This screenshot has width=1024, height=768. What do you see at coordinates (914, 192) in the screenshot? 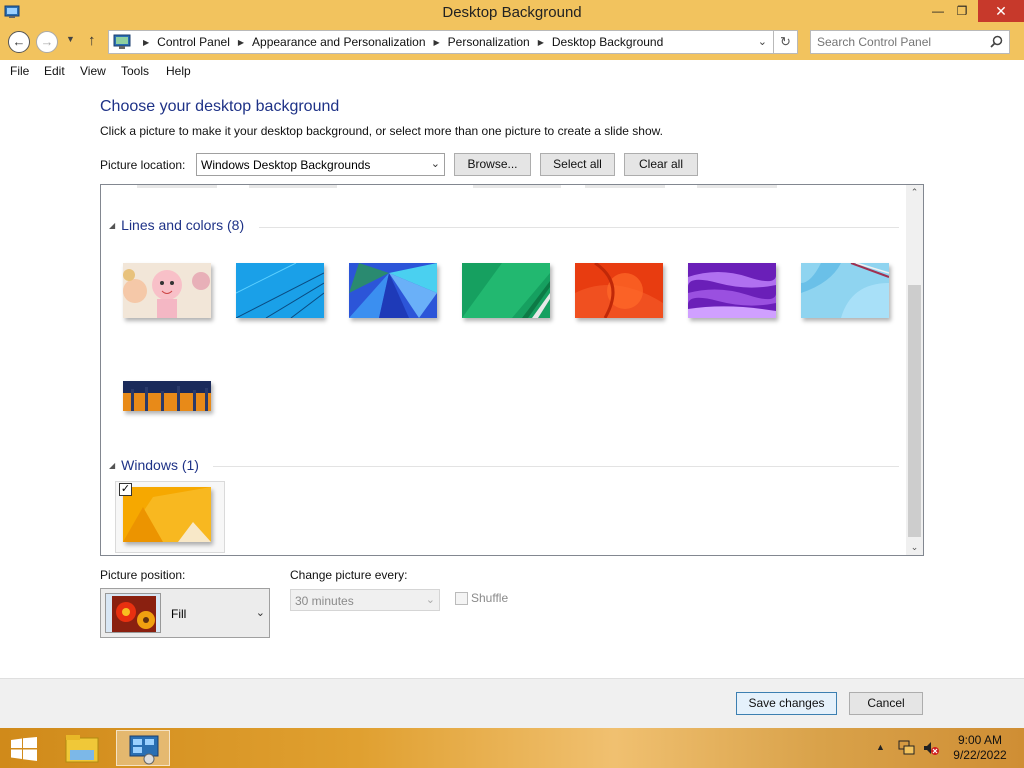
I see `scroll-up-icon: ⌃` at bounding box center [914, 192].